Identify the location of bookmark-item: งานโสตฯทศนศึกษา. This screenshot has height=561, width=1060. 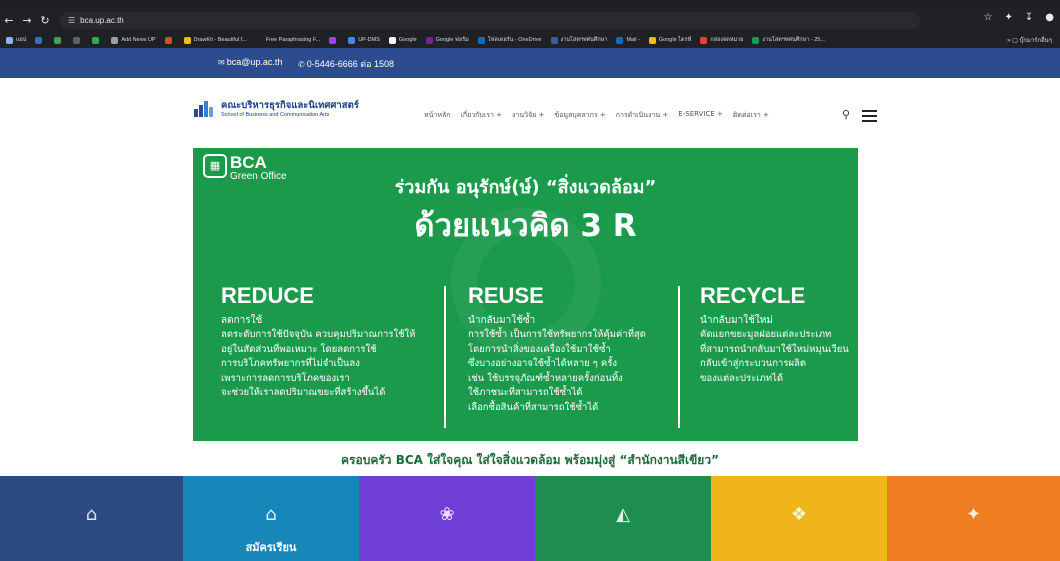
(579, 40).